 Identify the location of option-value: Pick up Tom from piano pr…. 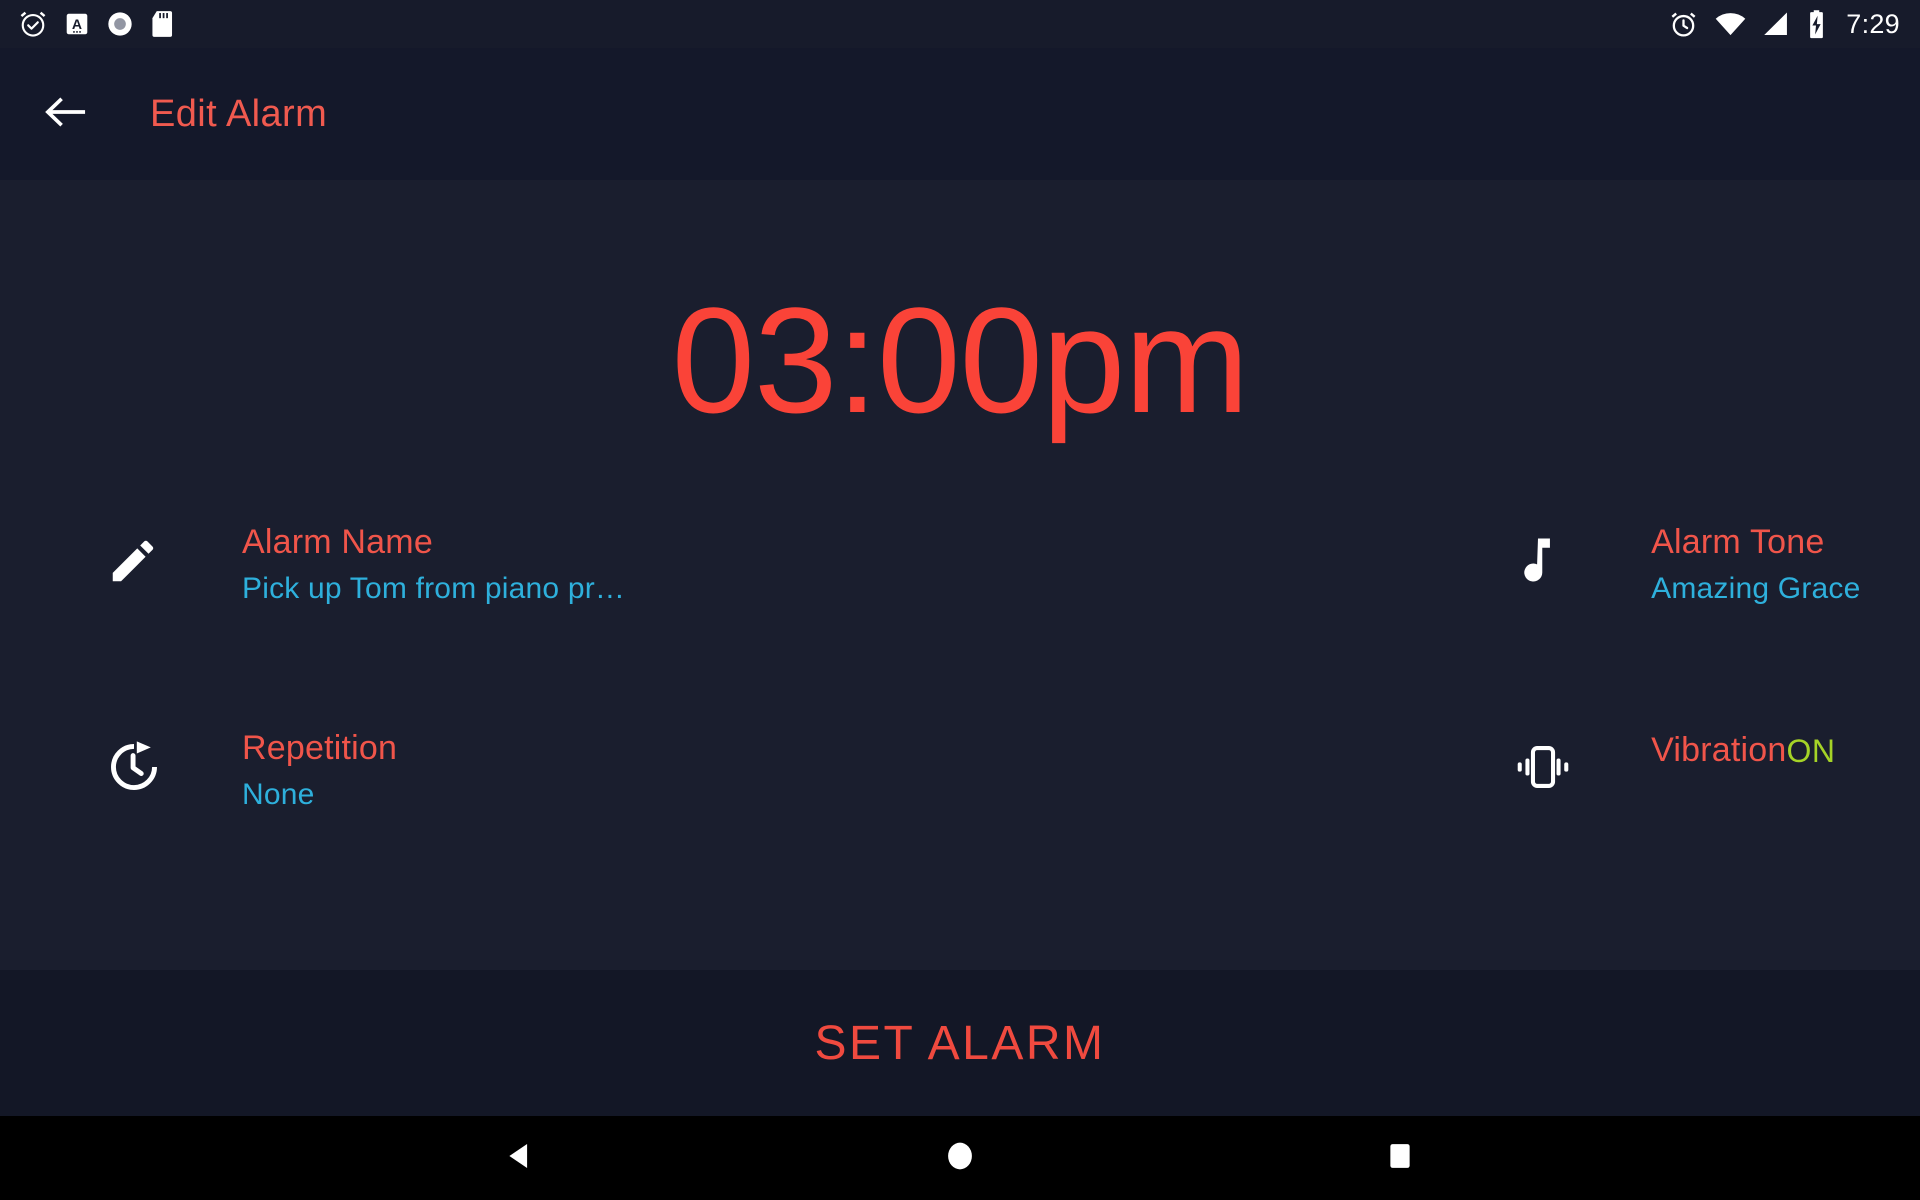
(434, 589).